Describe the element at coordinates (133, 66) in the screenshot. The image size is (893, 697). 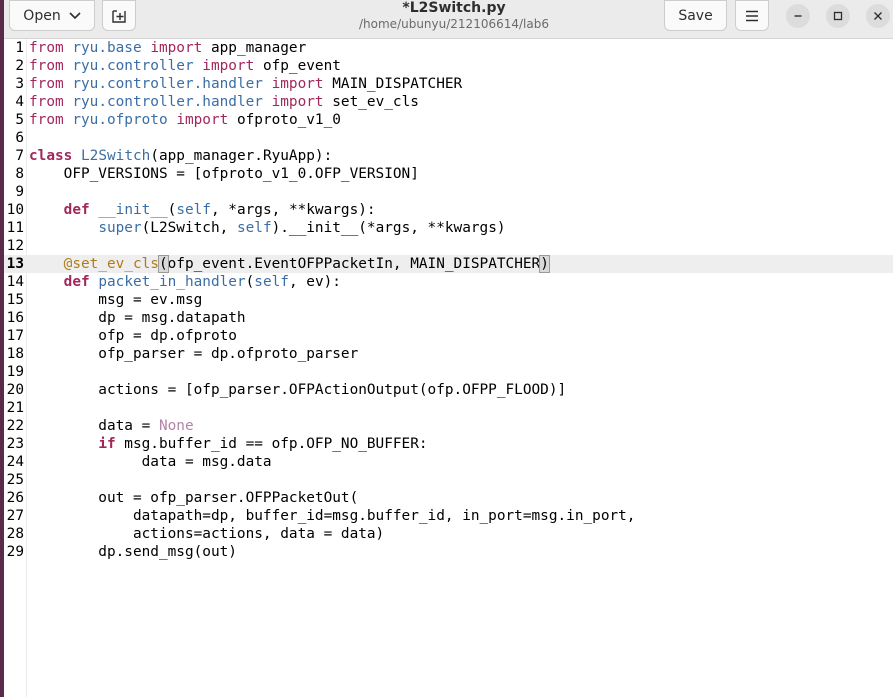
I see `module-token: ryu.controller` at that location.